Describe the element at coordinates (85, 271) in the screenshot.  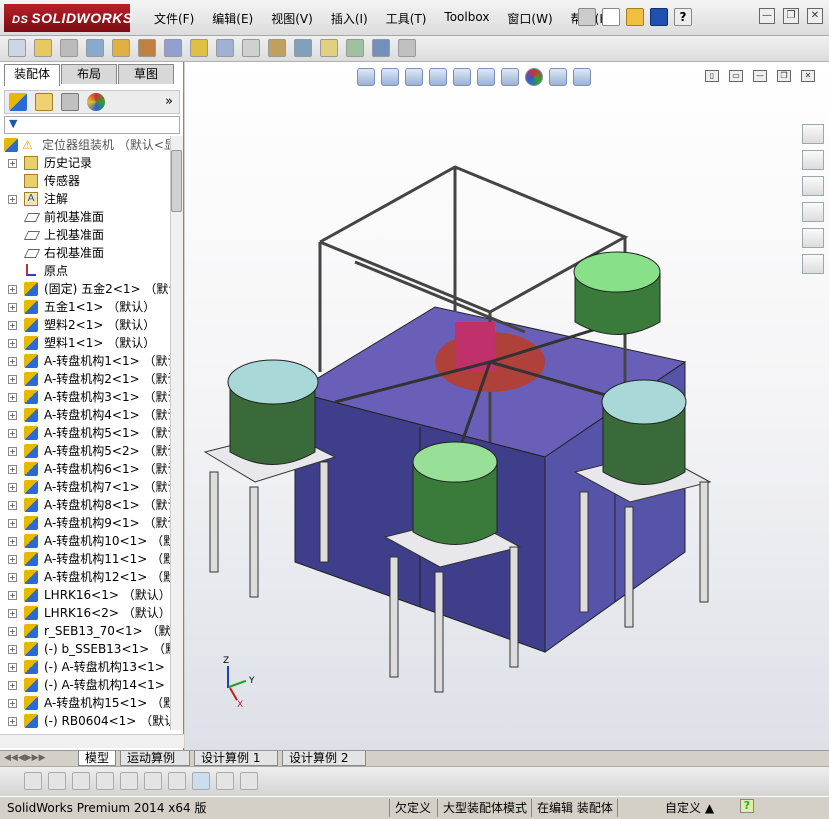
I see `tree-item: 原点` at that location.